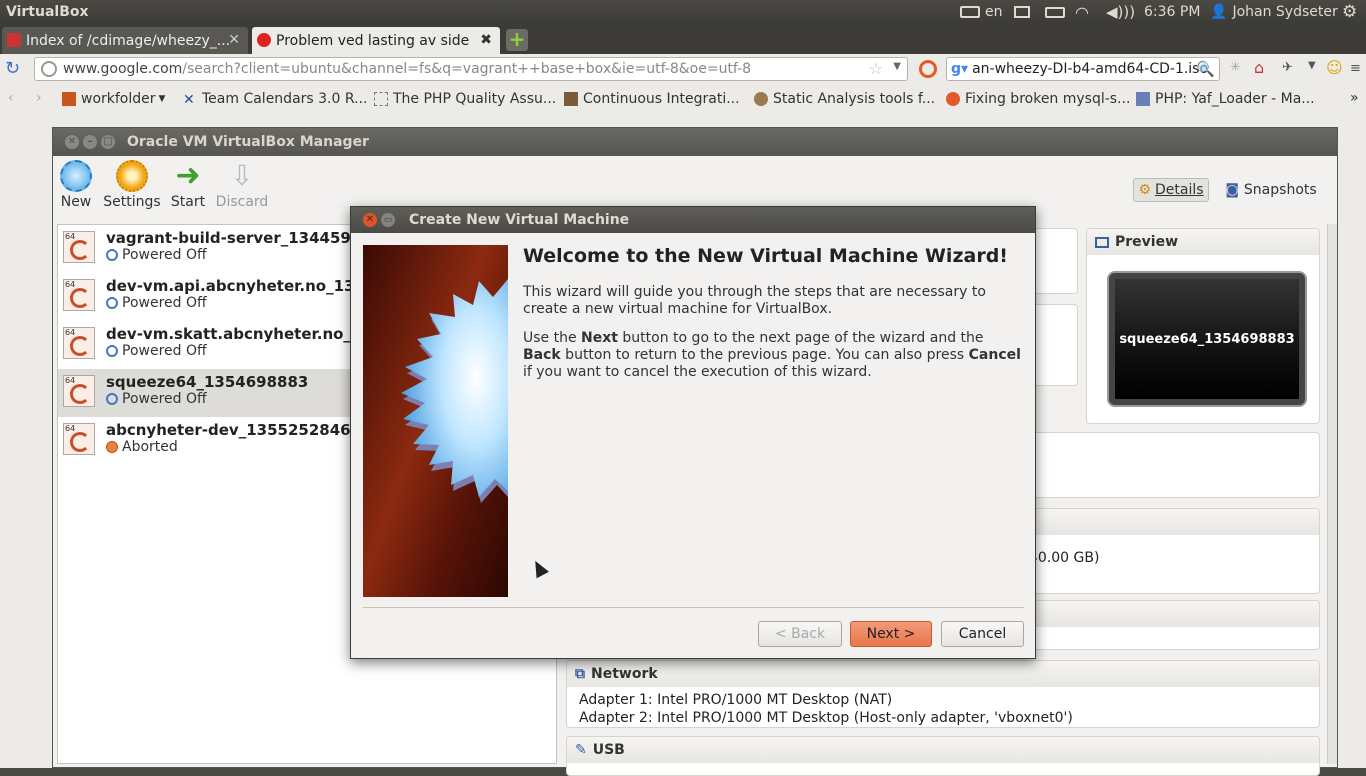 This screenshot has width=1366, height=776. What do you see at coordinates (897, 66) in the screenshot?
I see `url-dropdown-icon: ▼` at bounding box center [897, 66].